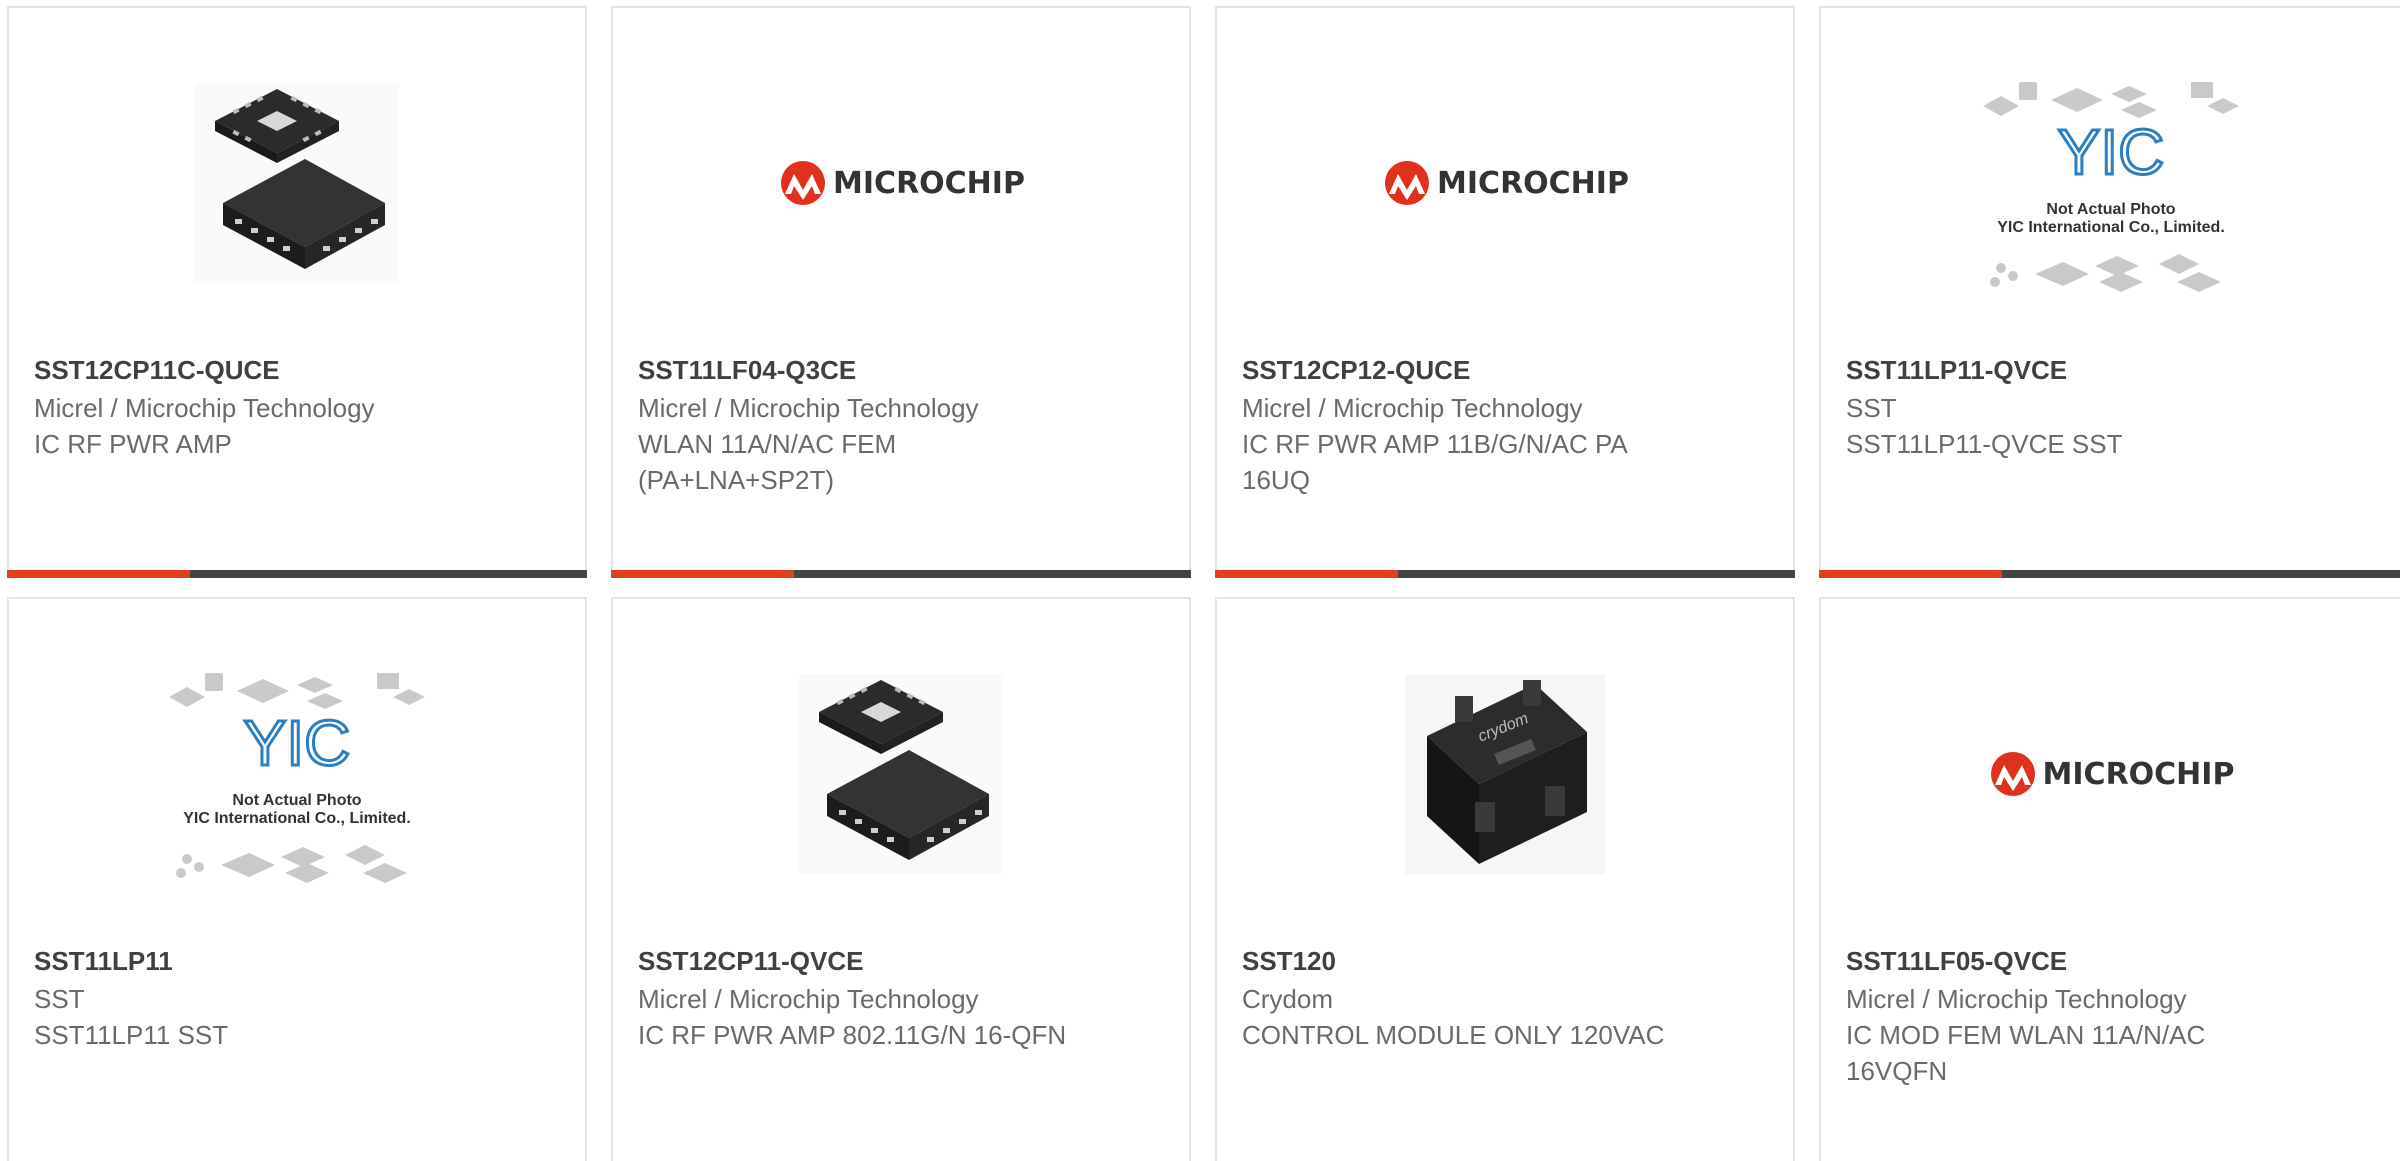 Image resolution: width=2400 pixels, height=1161 pixels. Describe the element at coordinates (133, 444) in the screenshot. I see `description: IC RF PWR AMP` at that location.